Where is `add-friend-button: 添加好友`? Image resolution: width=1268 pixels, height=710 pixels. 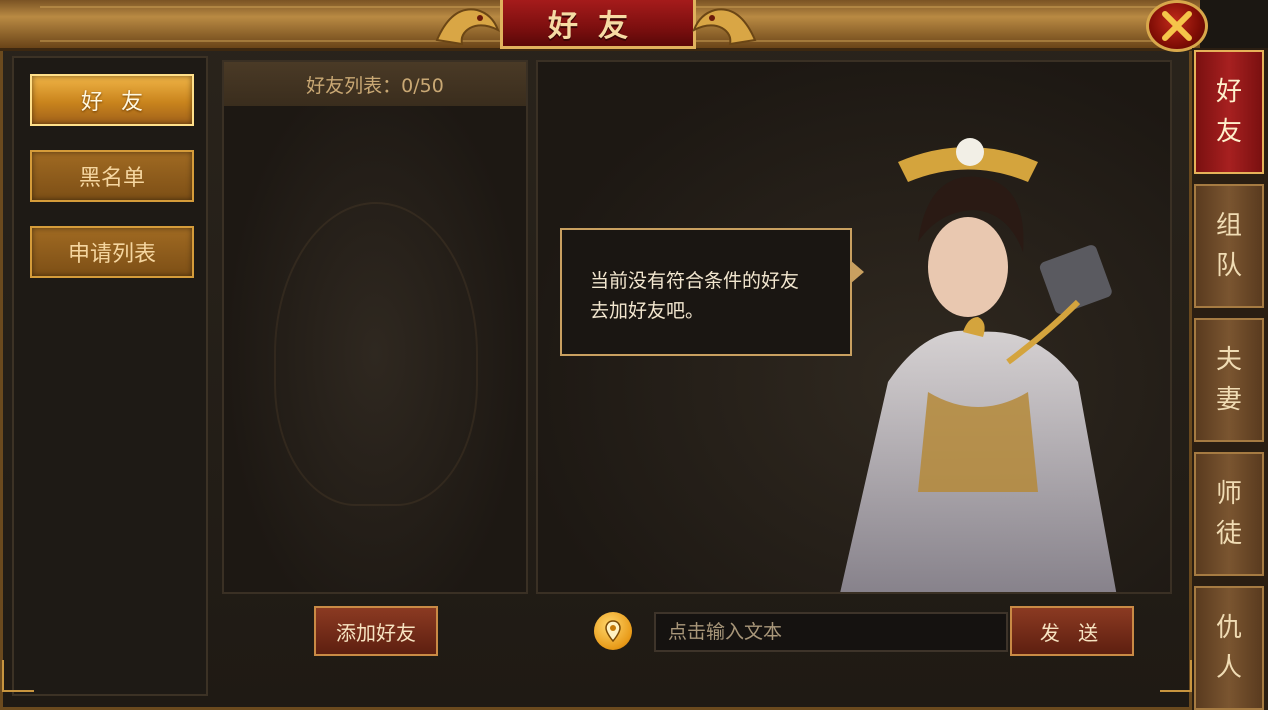
add-friend-button: 添加好友 is located at coordinates (376, 631).